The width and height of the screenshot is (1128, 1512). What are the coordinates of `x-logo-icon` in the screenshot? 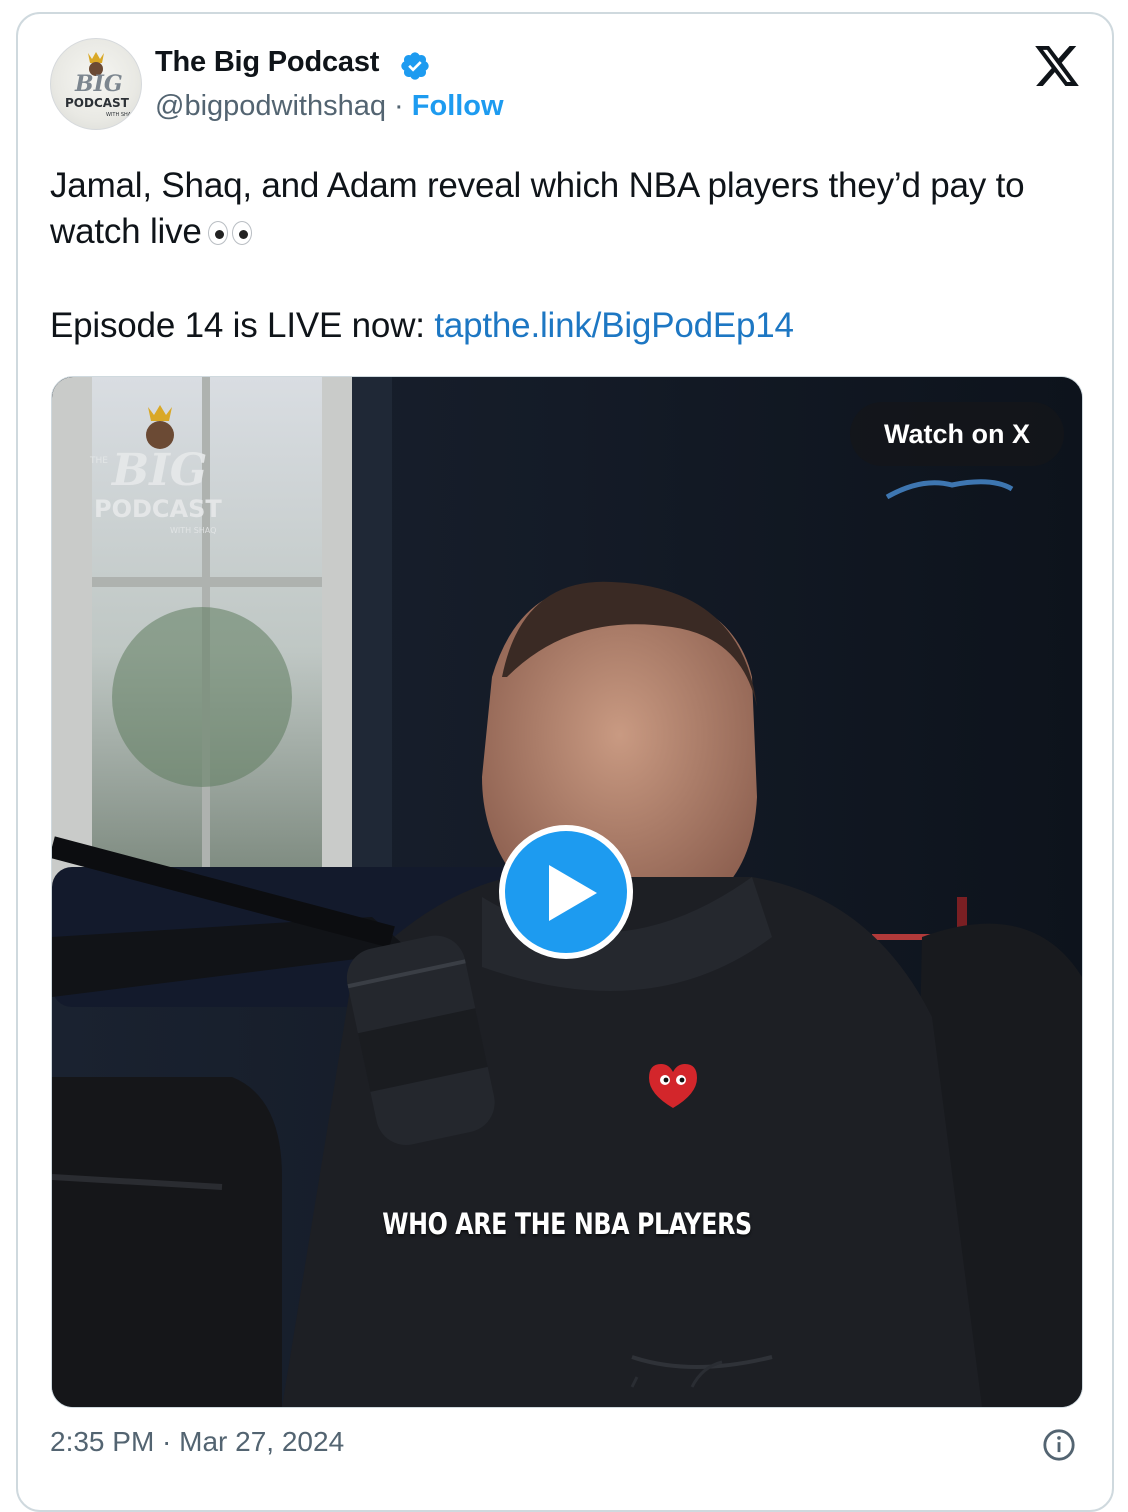 It's located at (1057, 66).